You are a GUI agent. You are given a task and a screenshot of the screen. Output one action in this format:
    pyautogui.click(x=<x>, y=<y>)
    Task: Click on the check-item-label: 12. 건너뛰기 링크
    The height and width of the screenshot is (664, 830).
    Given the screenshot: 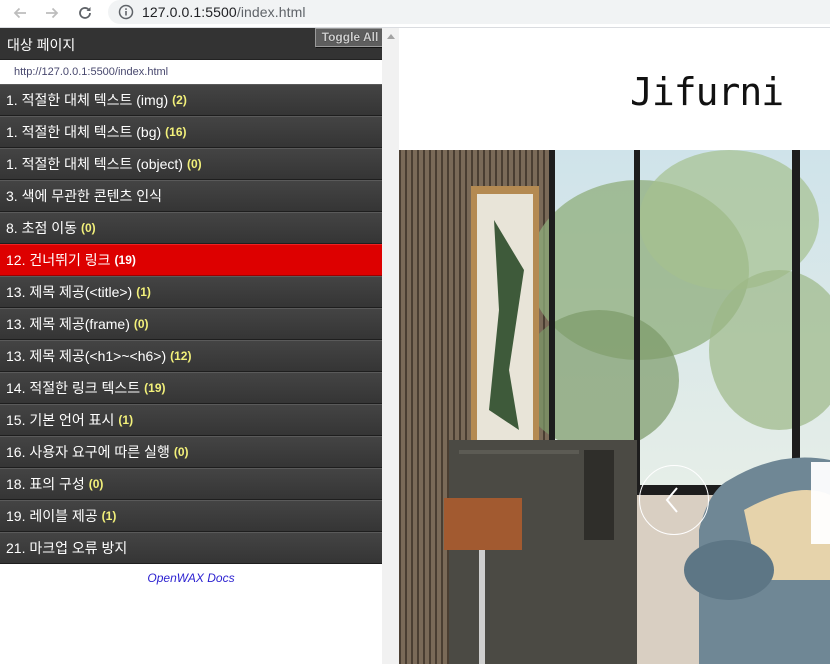 What is the action you would take?
    pyautogui.click(x=58, y=260)
    